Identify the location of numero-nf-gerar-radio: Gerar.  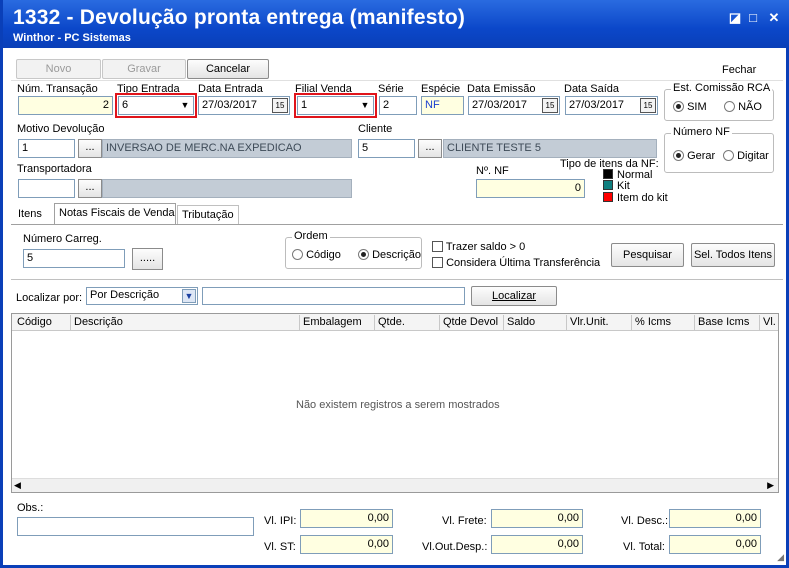
(694, 156).